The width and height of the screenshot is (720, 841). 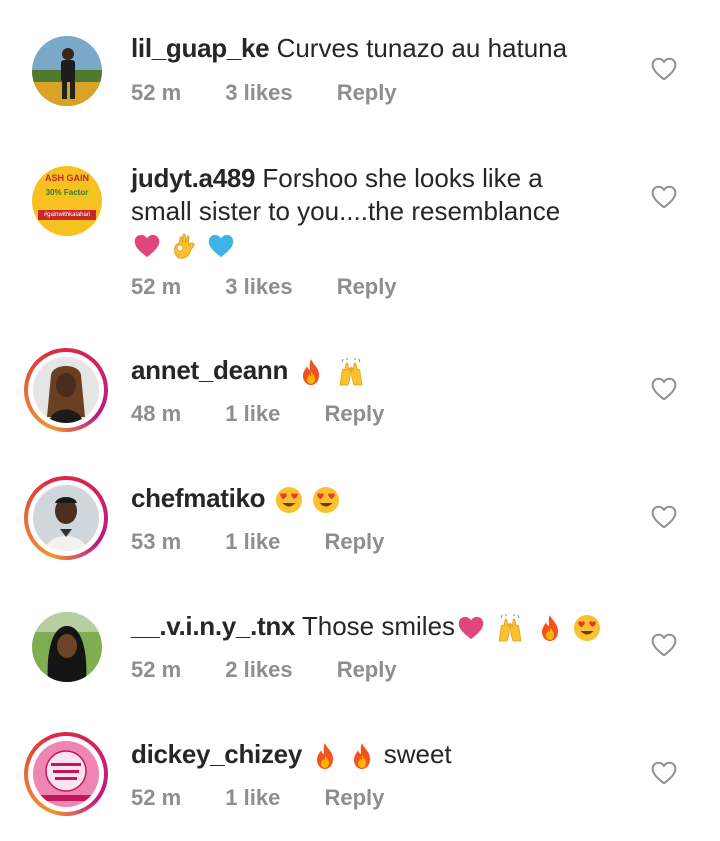 I want to click on timestamp: 53 m, so click(x=156, y=541).